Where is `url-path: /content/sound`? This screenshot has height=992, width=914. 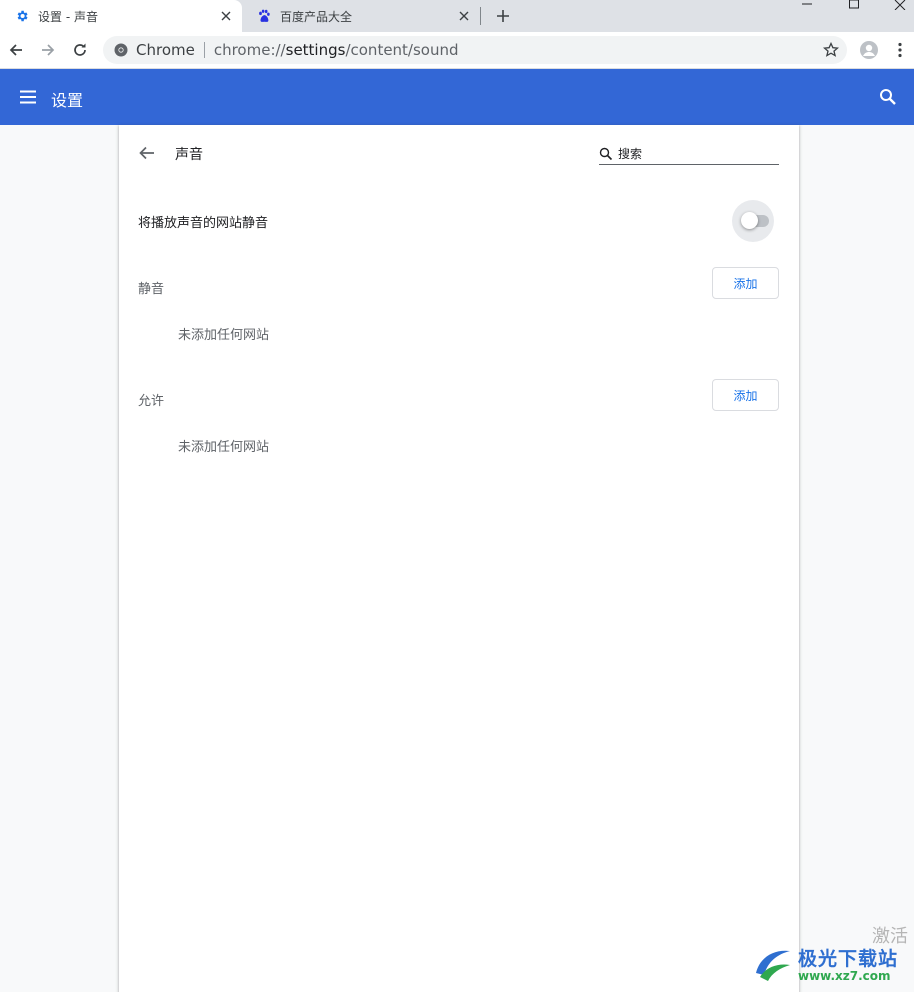 url-path: /content/sound is located at coordinates (402, 50).